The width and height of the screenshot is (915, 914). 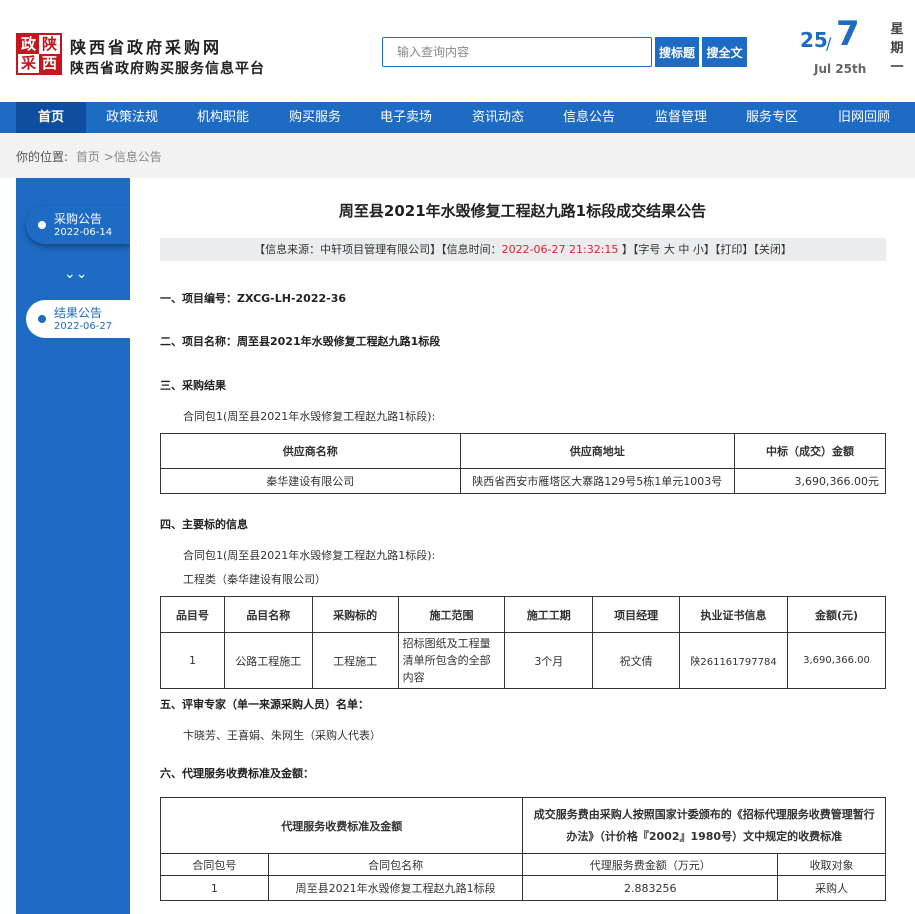 What do you see at coordinates (522, 211) in the screenshot?
I see `article-title: 周至县2021年水毁修复工程赵九路1标段成交结果公告` at bounding box center [522, 211].